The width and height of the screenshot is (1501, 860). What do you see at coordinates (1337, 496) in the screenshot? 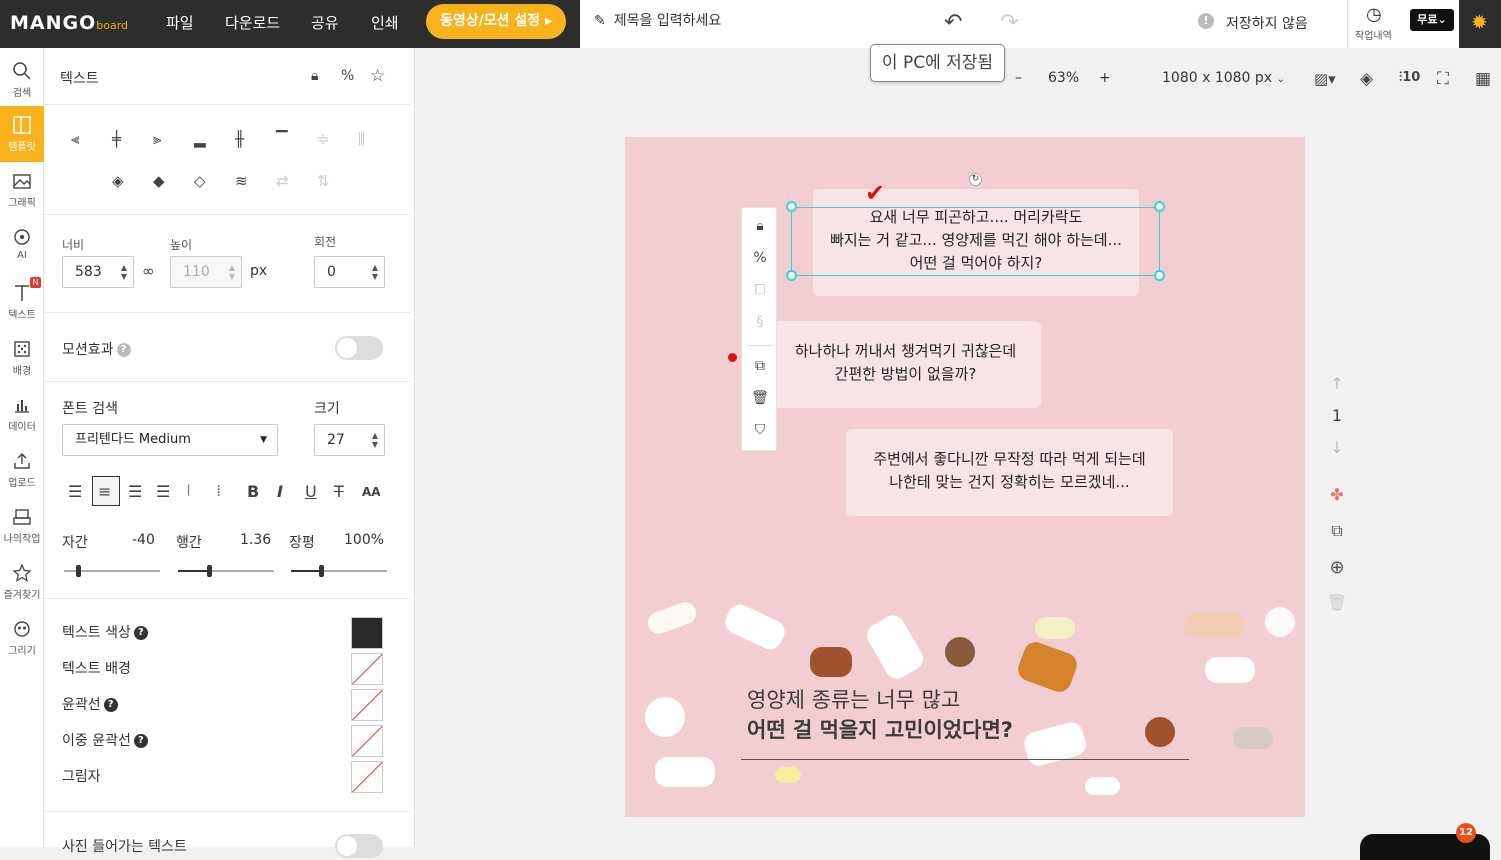
I see `color-picker-icon: ✤` at bounding box center [1337, 496].